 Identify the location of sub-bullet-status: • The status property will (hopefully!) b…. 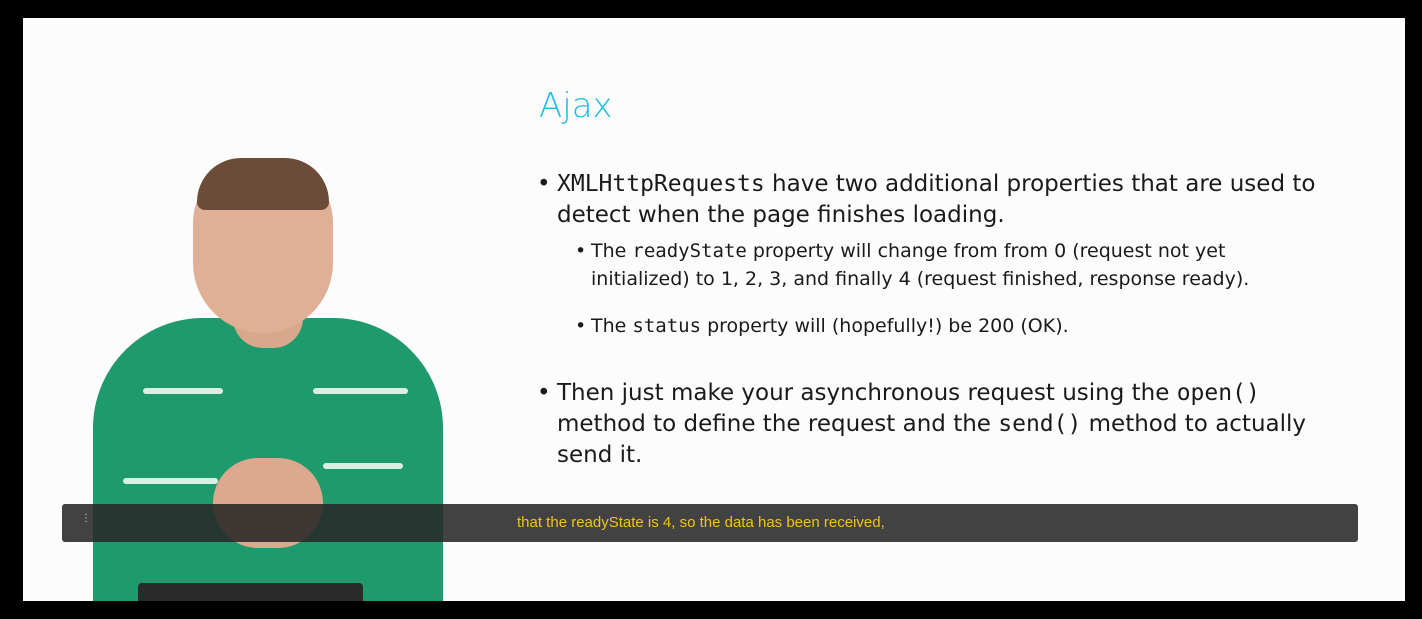
(946, 326).